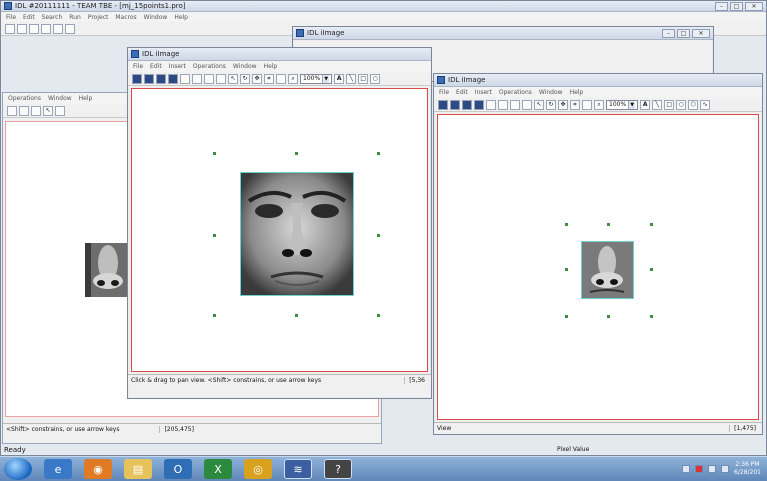 The image size is (767, 481). What do you see at coordinates (271, 66) in the screenshot?
I see `iimage1-menu-help: Help` at bounding box center [271, 66].